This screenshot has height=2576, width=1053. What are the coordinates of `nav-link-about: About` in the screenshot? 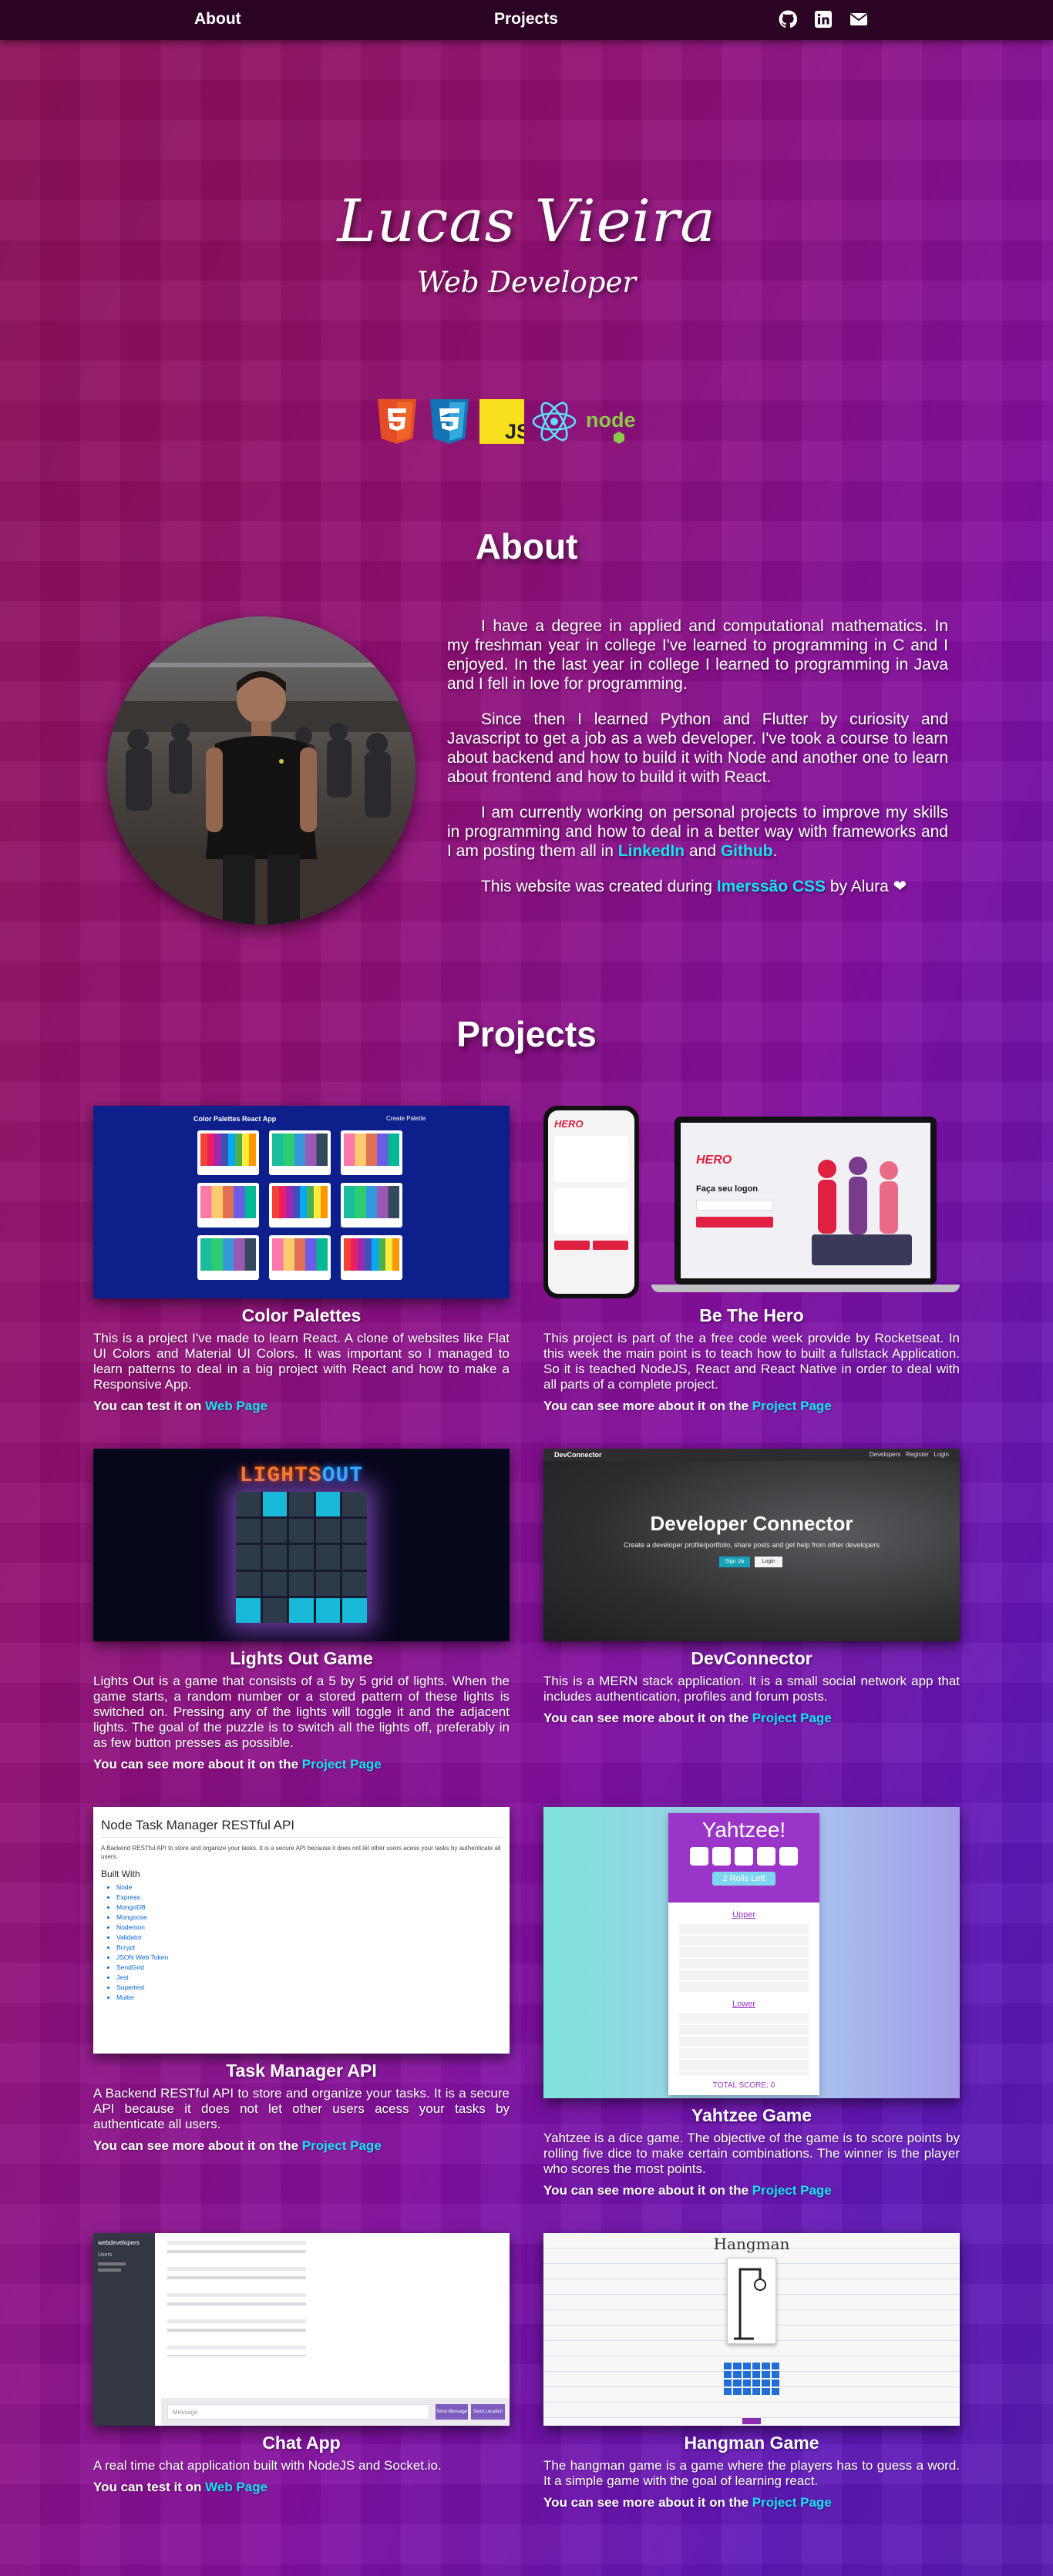 It's located at (218, 19).